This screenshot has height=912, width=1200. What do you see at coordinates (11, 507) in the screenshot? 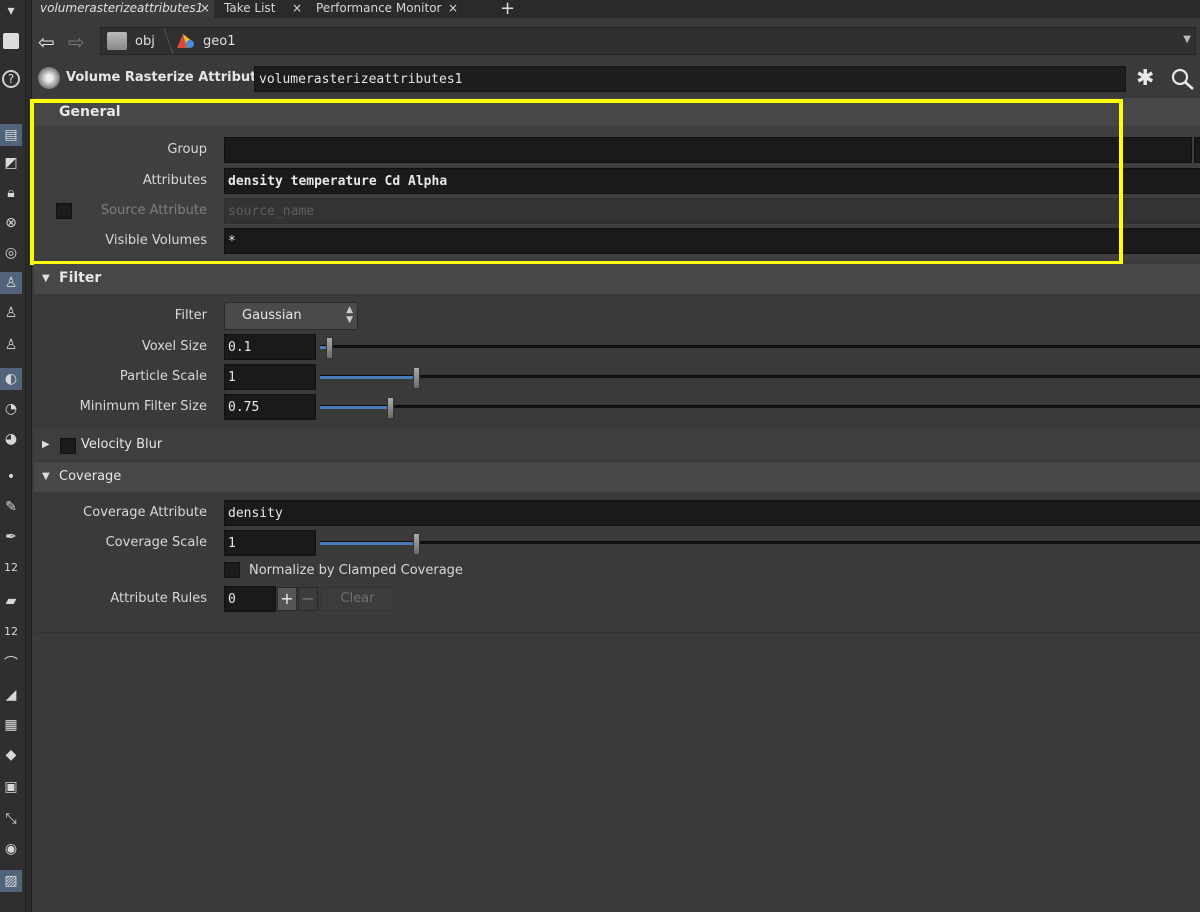
I see `brush-icon: ✎` at bounding box center [11, 507].